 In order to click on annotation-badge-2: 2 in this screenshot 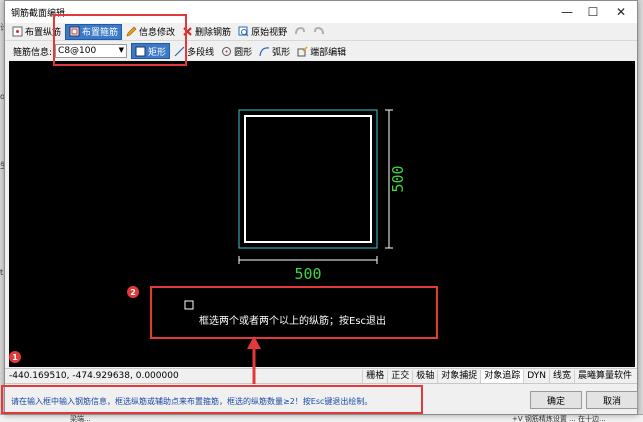, I will do `click(133, 292)`.